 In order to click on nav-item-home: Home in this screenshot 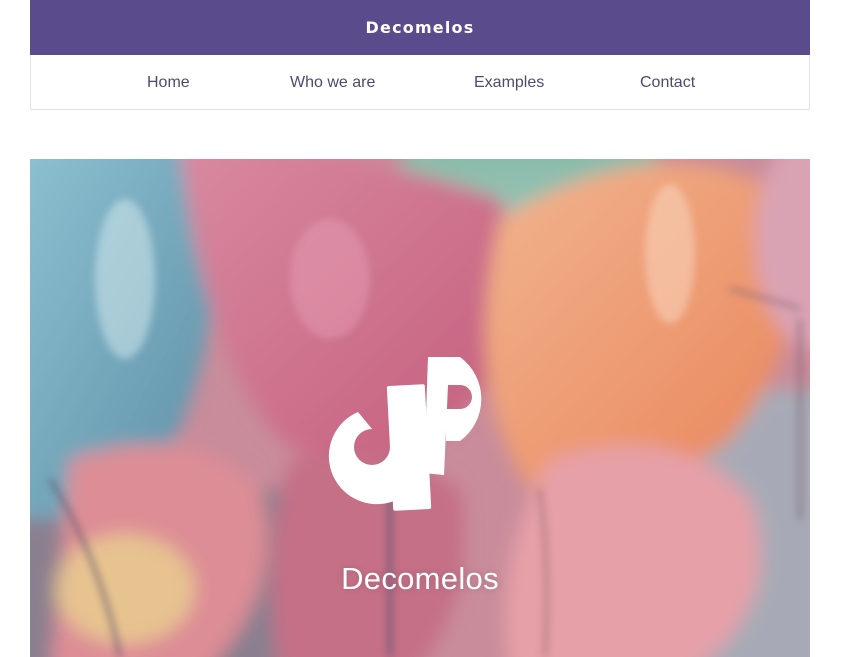, I will do `click(168, 82)`.